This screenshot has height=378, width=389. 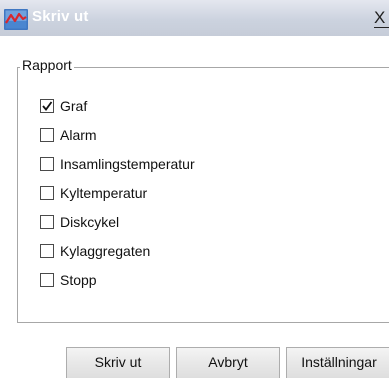 I want to click on button-row: Skriv ut Avbryt Inställningar, so click(x=194, y=362).